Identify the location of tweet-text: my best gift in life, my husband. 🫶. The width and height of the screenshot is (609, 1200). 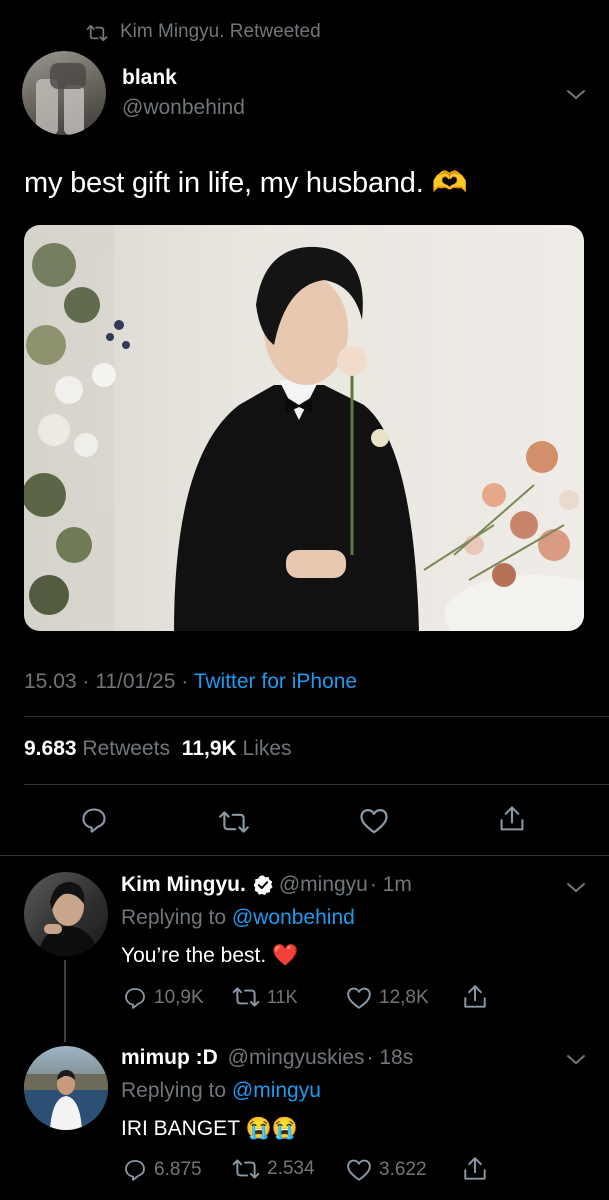
(246, 183).